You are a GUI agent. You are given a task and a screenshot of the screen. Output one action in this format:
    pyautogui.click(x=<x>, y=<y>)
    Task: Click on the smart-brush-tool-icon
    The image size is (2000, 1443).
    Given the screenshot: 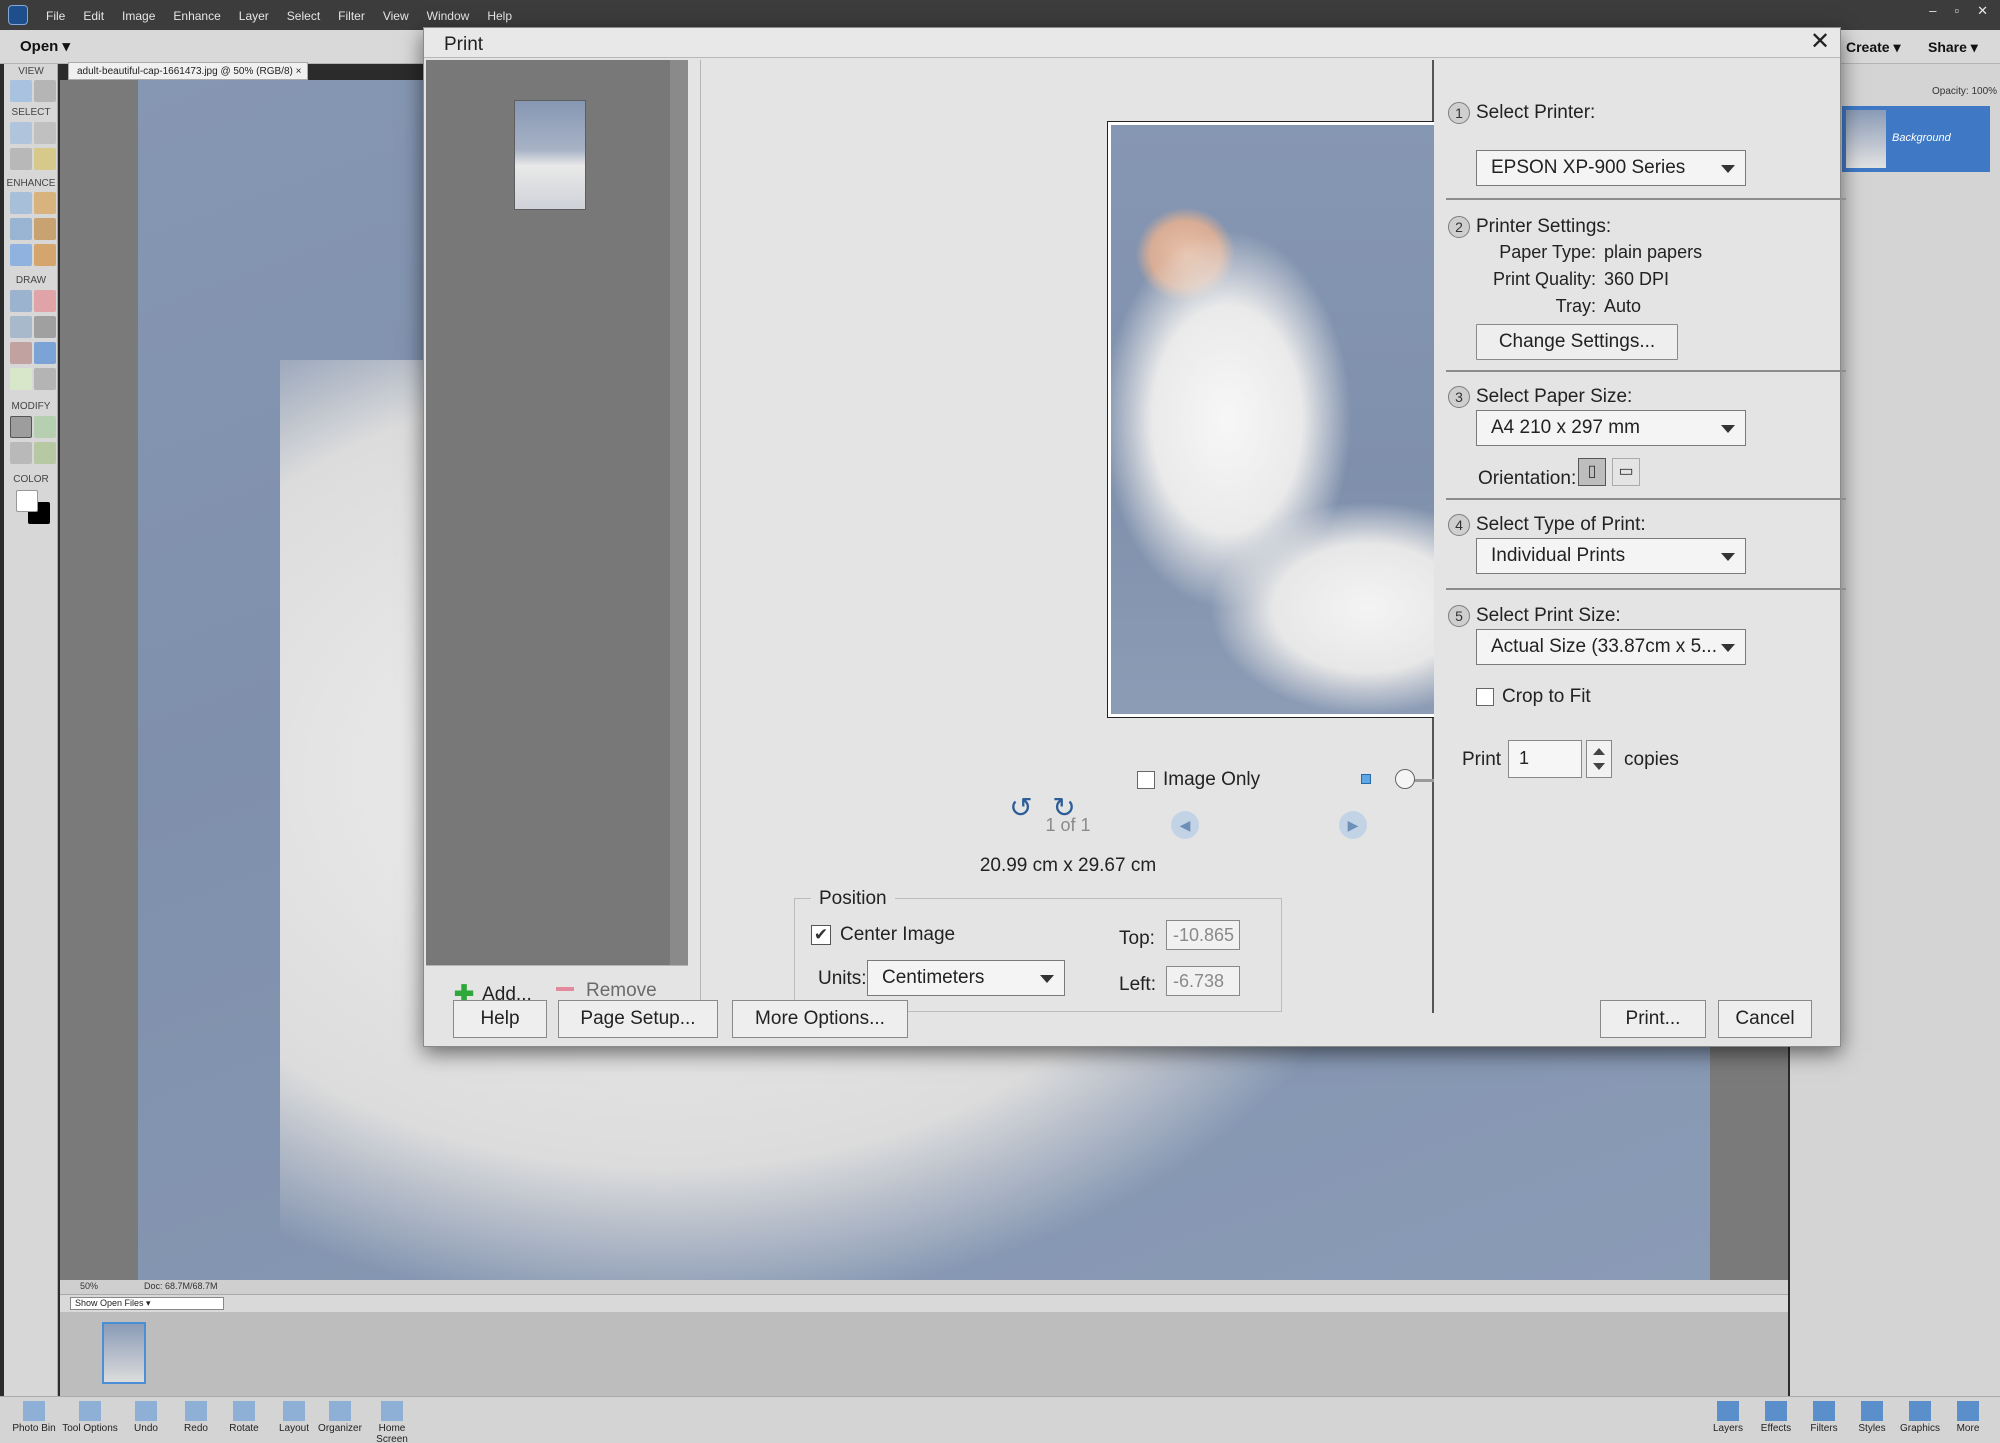 What is the action you would take?
    pyautogui.click(x=21, y=229)
    